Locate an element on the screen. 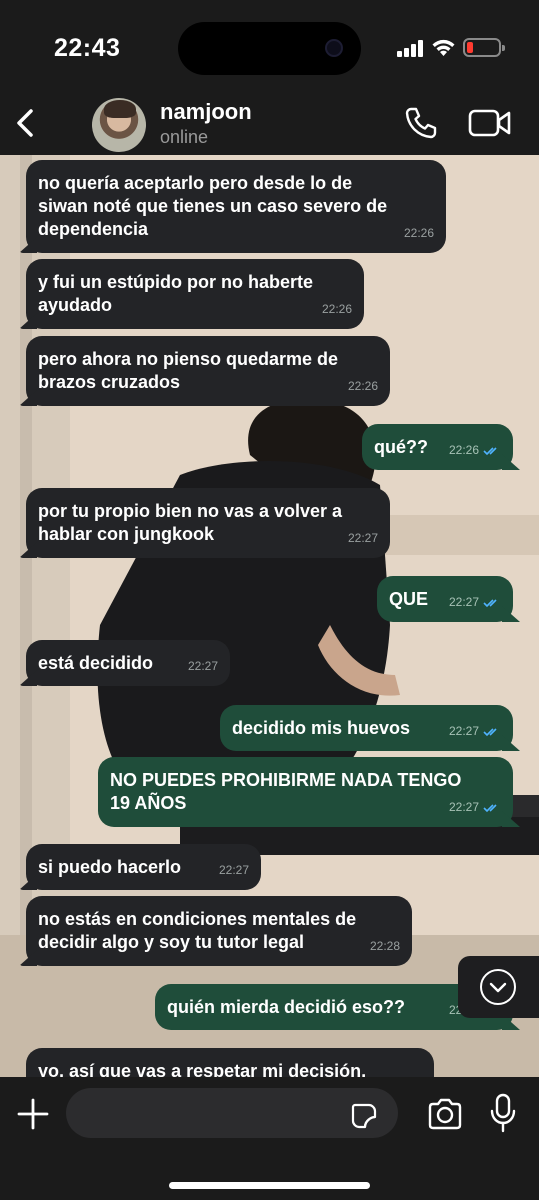  contact-status: online is located at coordinates (184, 137).